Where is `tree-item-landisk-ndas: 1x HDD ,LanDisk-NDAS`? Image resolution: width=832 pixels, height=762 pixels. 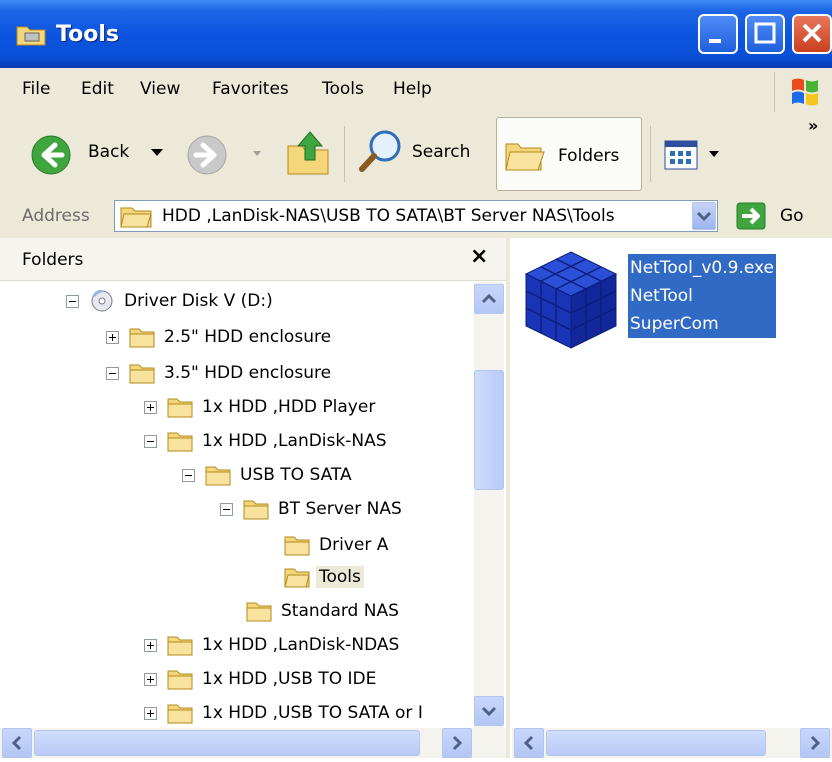
tree-item-landisk-ndas: 1x HDD ,LanDisk-NDAS is located at coordinates (273, 645).